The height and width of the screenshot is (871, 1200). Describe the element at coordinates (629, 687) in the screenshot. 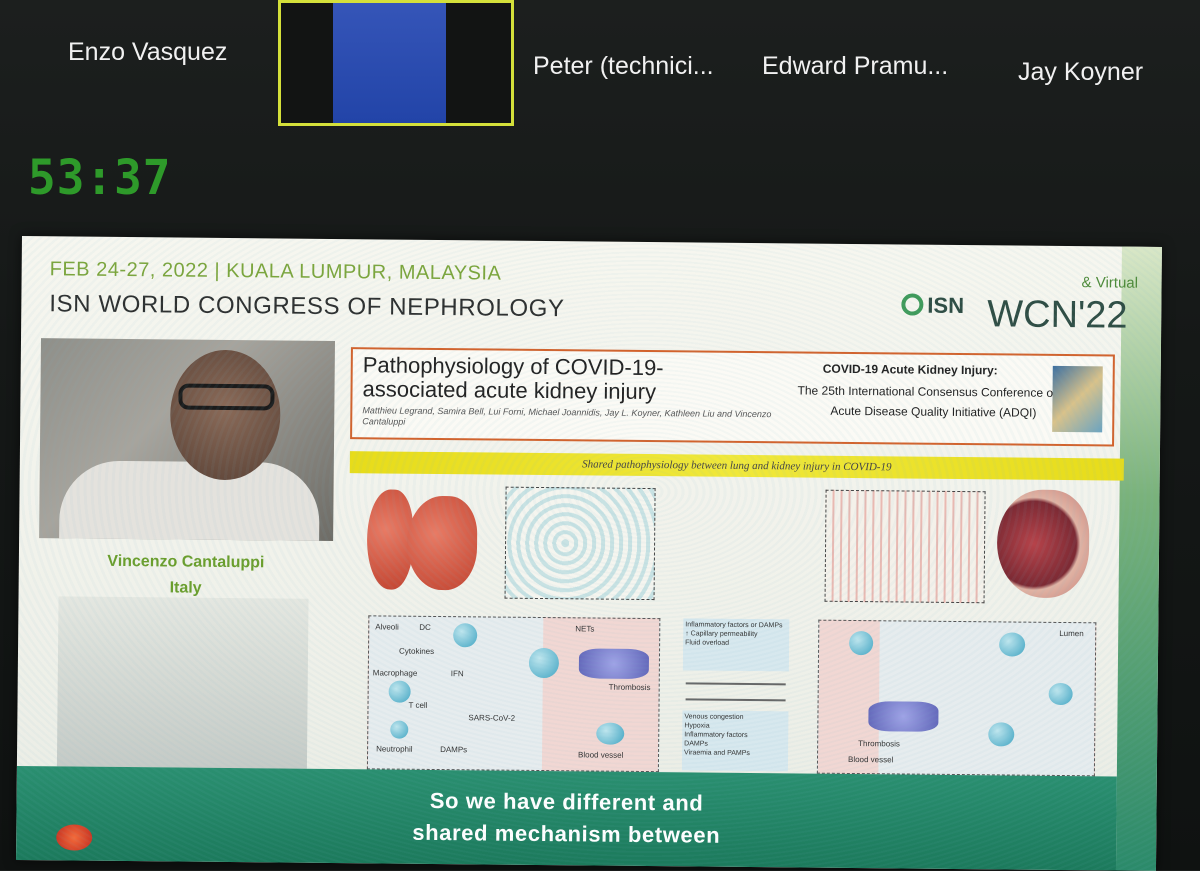

I see `label-thrombosis-left: Thrombosis` at that location.